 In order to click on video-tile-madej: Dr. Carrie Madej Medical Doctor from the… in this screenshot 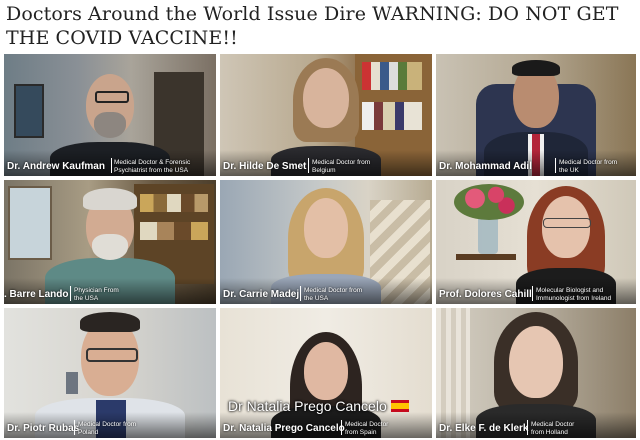, I will do `click(326, 242)`.